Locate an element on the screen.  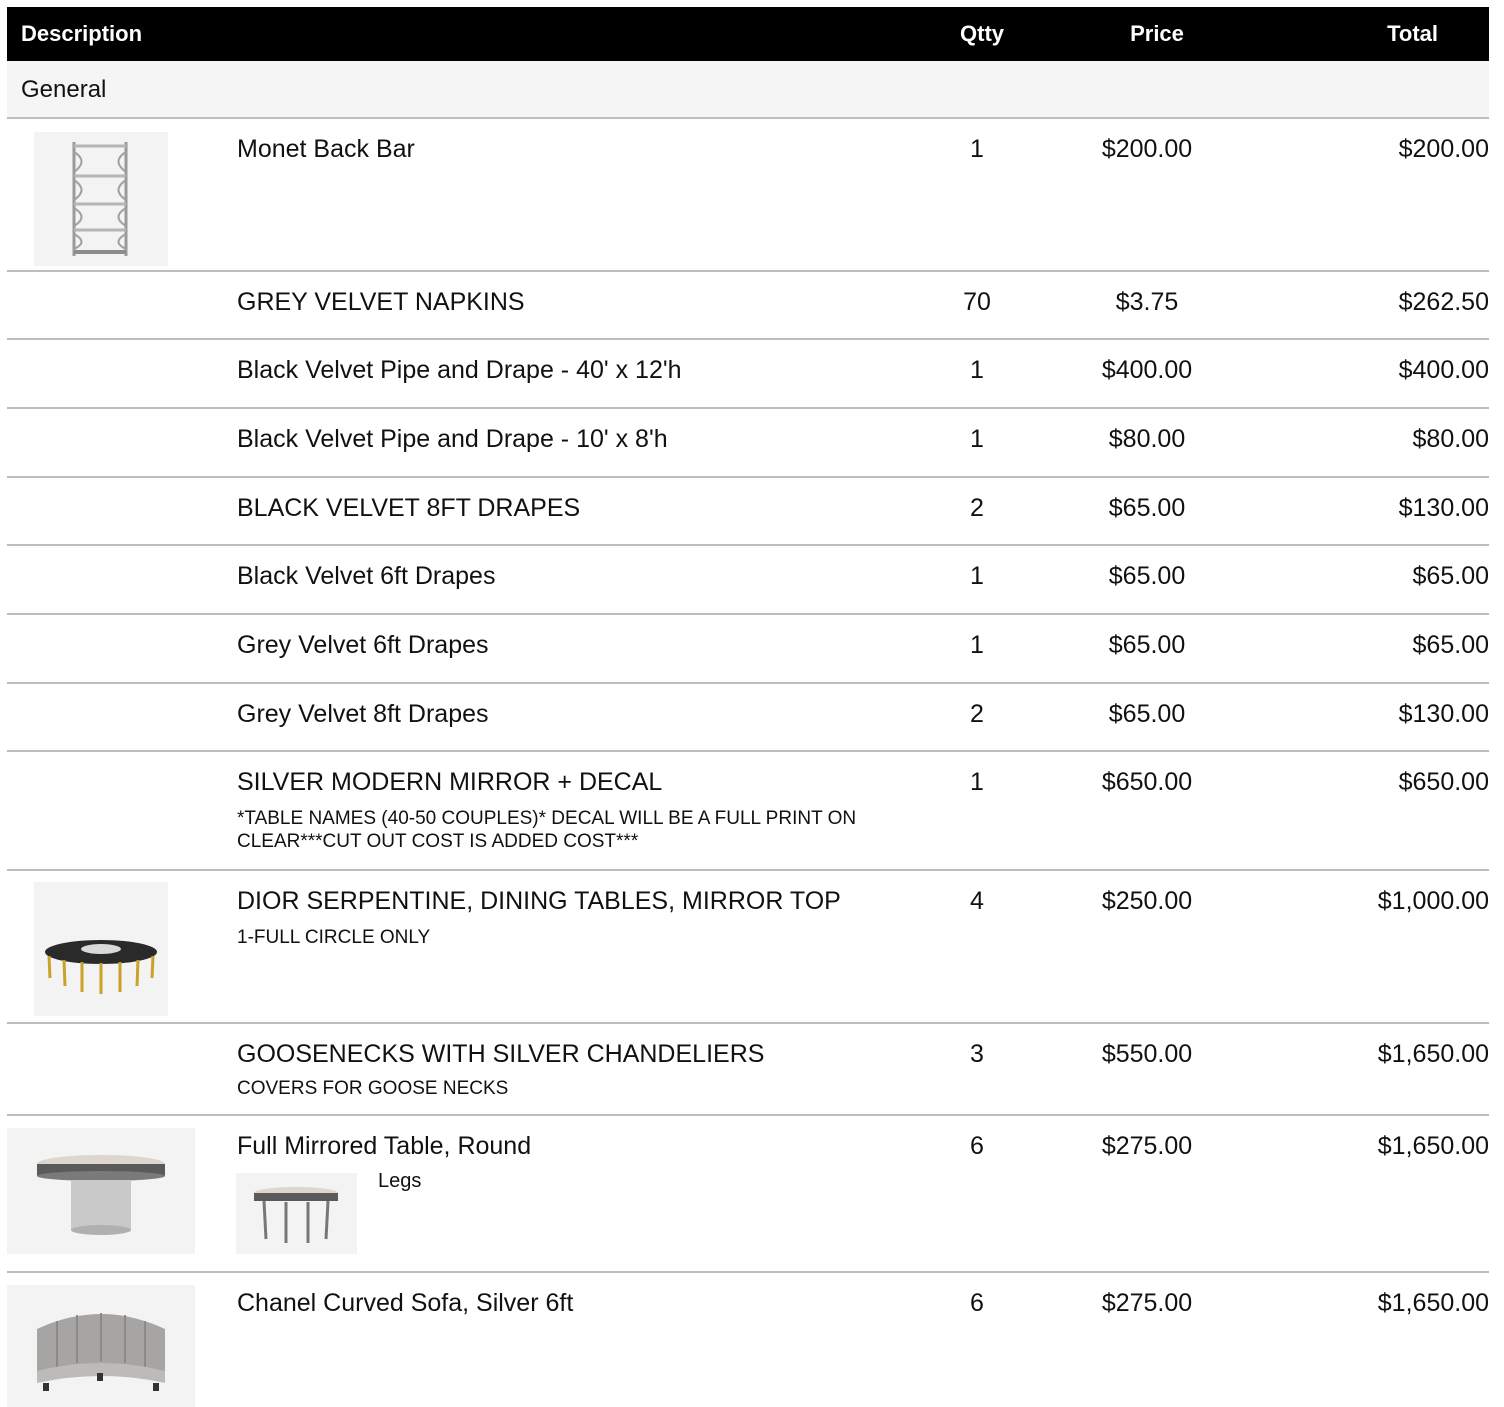
item-note: COVERS FOR GOOSE NECKS is located at coordinates (373, 1088).